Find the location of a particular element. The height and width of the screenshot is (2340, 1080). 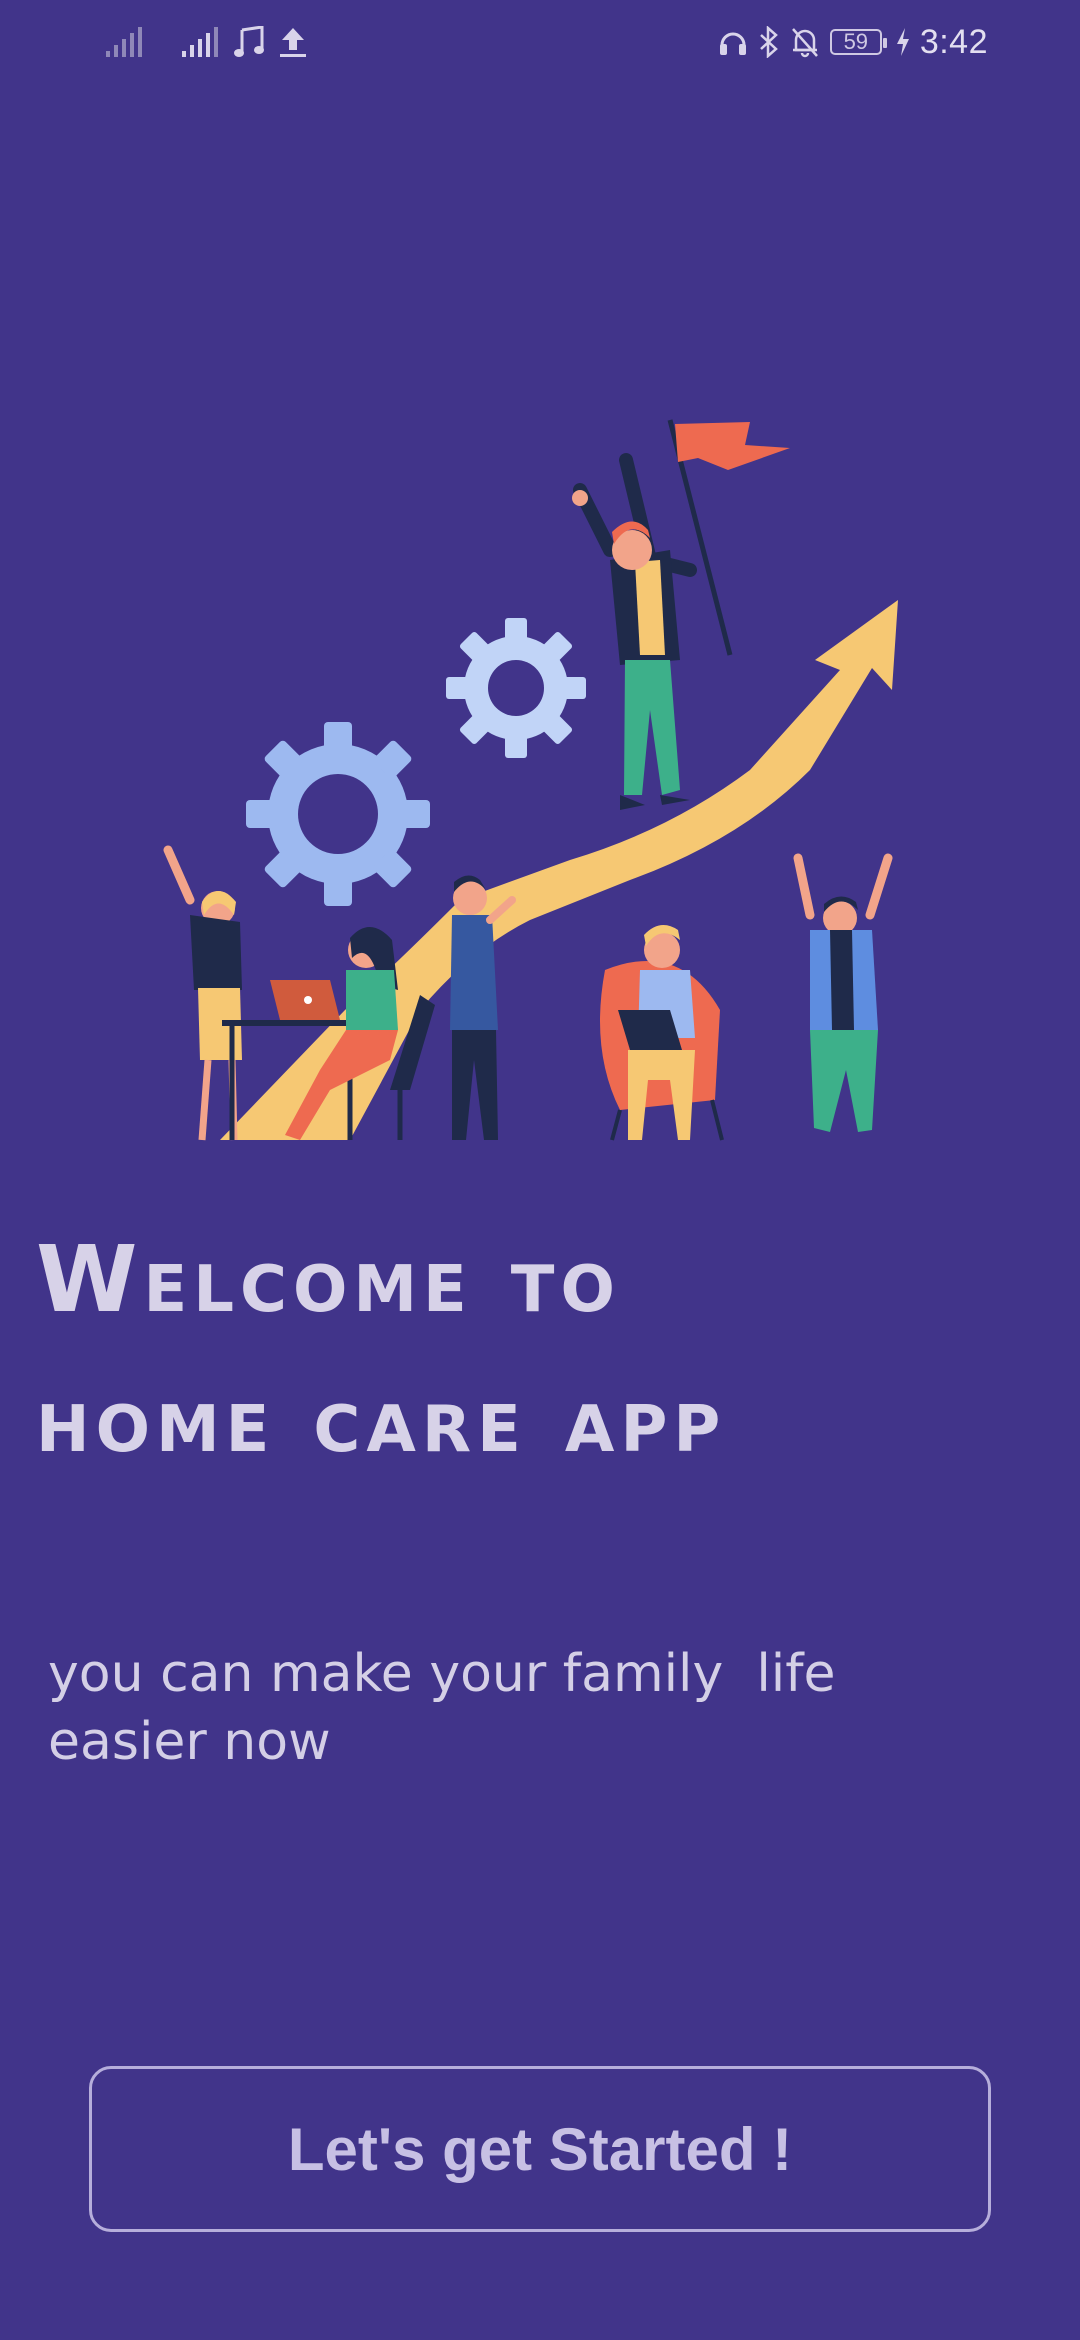

signal-weak-icon is located at coordinates (124, 42).